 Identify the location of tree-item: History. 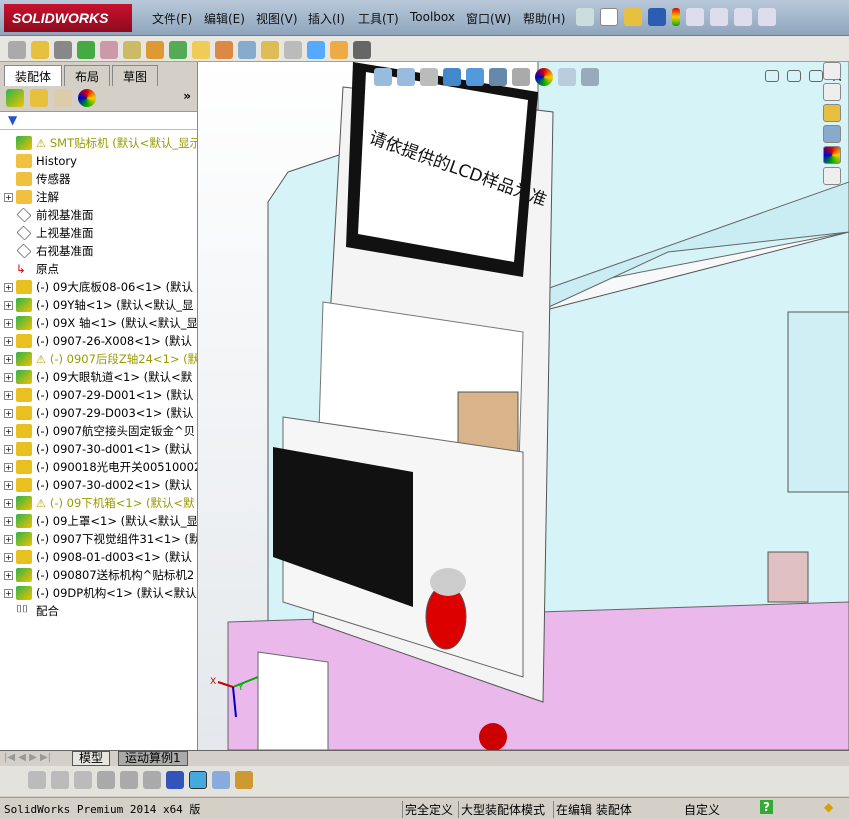
(98, 161).